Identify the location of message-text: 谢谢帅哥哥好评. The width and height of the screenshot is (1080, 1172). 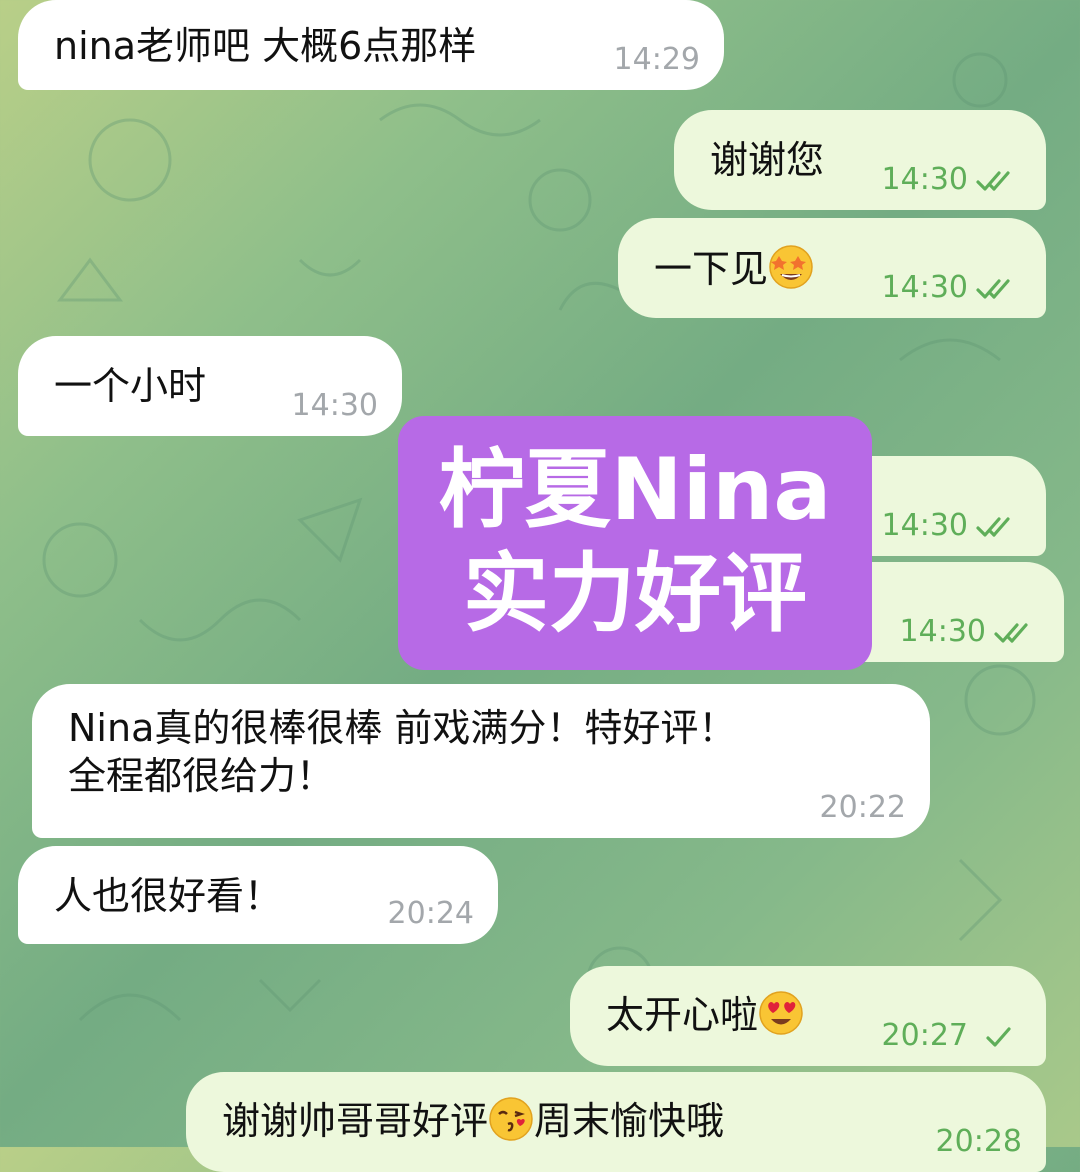
(355, 1121).